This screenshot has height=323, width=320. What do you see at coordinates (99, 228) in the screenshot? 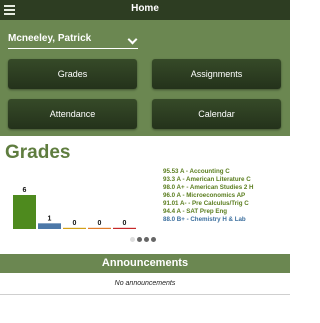
I see `grade-bar-d` at bounding box center [99, 228].